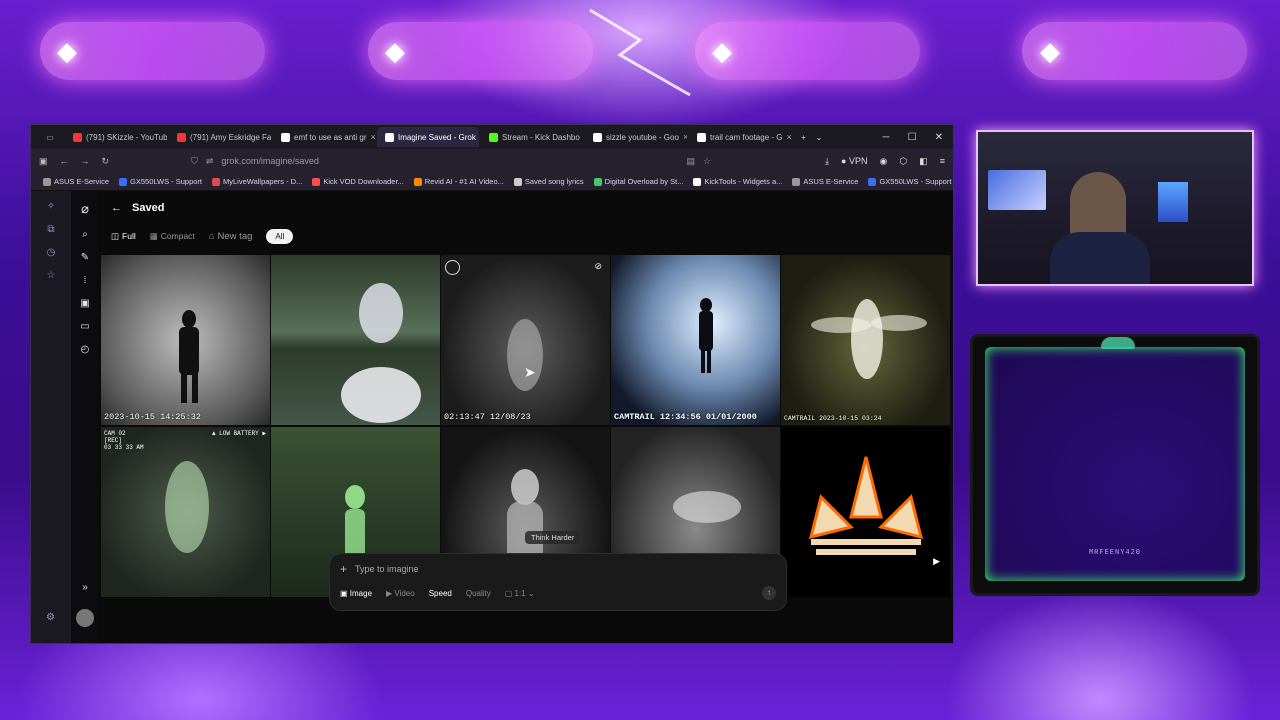 The width and height of the screenshot is (1280, 720). Describe the element at coordinates (50, 229) in the screenshot. I see `workspaces-icon: ⧉` at that location.